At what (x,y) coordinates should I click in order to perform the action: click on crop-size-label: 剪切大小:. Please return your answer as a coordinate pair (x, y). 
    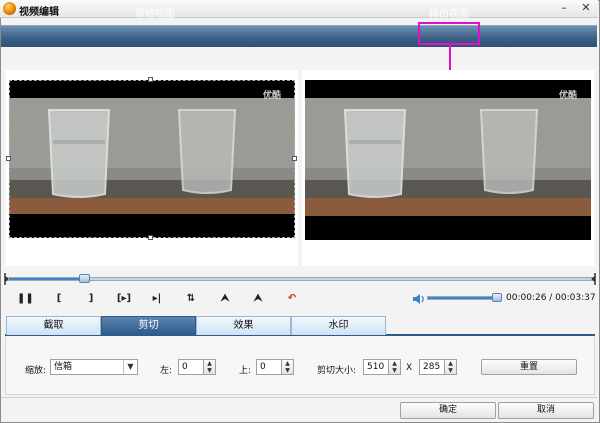
    Looking at the image, I should click on (337, 371).